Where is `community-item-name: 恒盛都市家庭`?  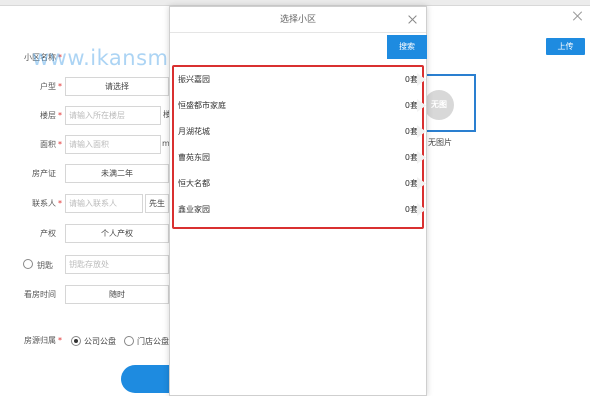
community-item-name: 恒盛都市家庭 is located at coordinates (202, 105).